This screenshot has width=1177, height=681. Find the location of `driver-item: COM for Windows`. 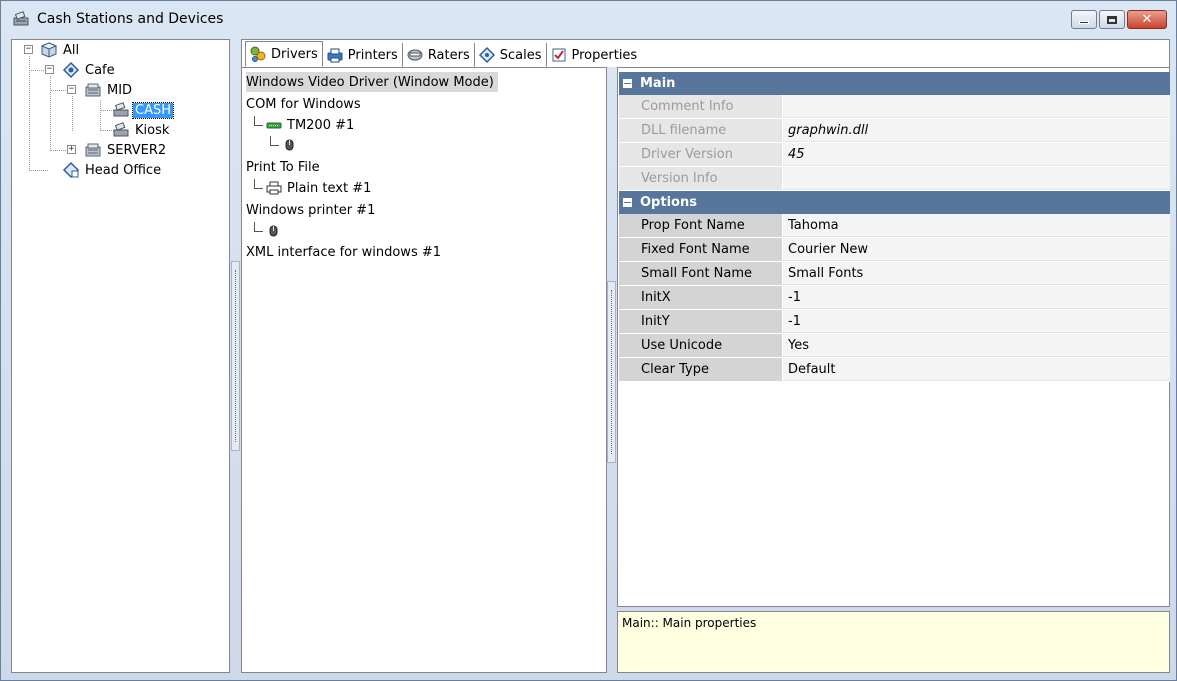

driver-item: COM for Windows is located at coordinates (303, 104).